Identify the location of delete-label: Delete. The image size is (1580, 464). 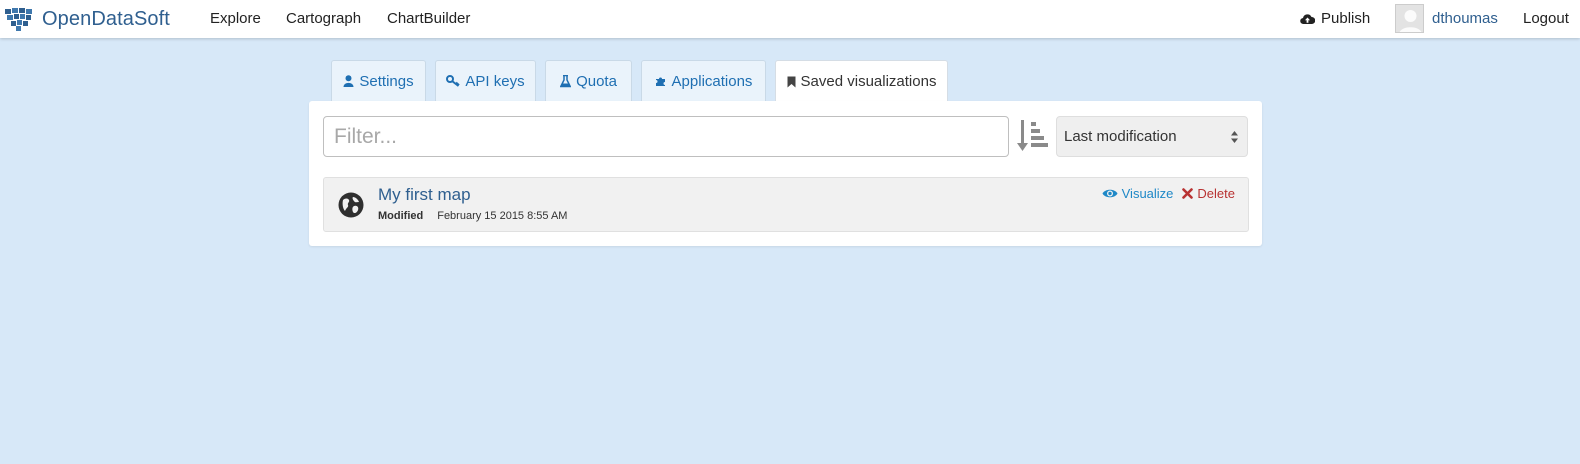
(1216, 193).